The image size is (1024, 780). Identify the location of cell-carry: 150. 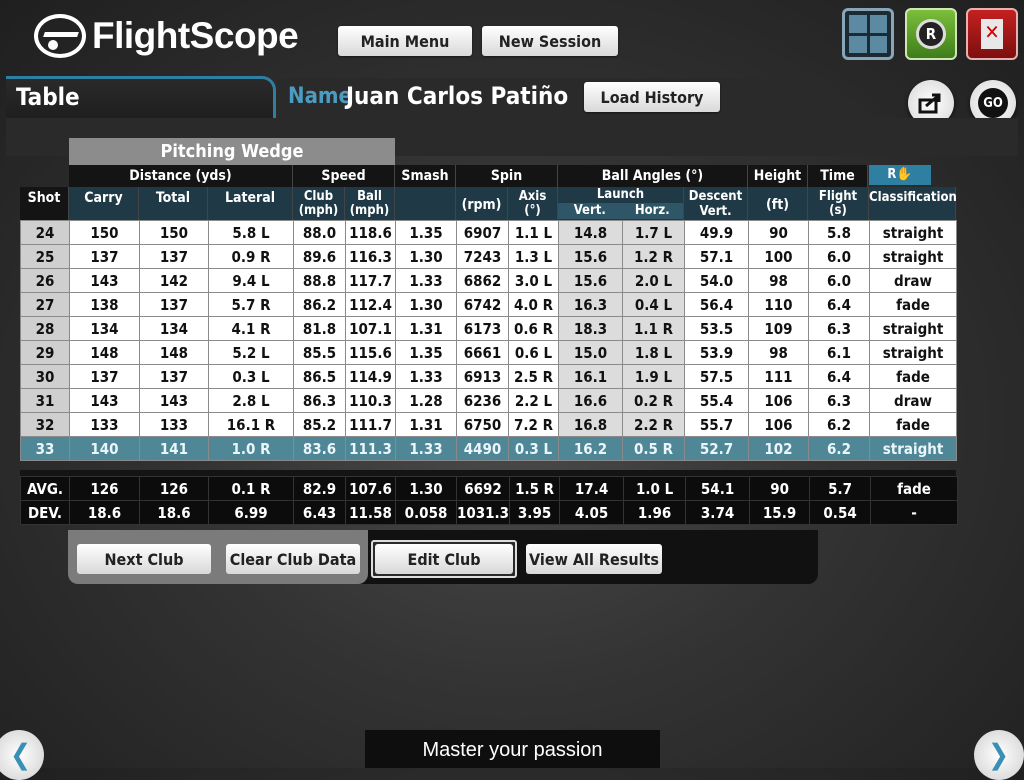
(104, 232).